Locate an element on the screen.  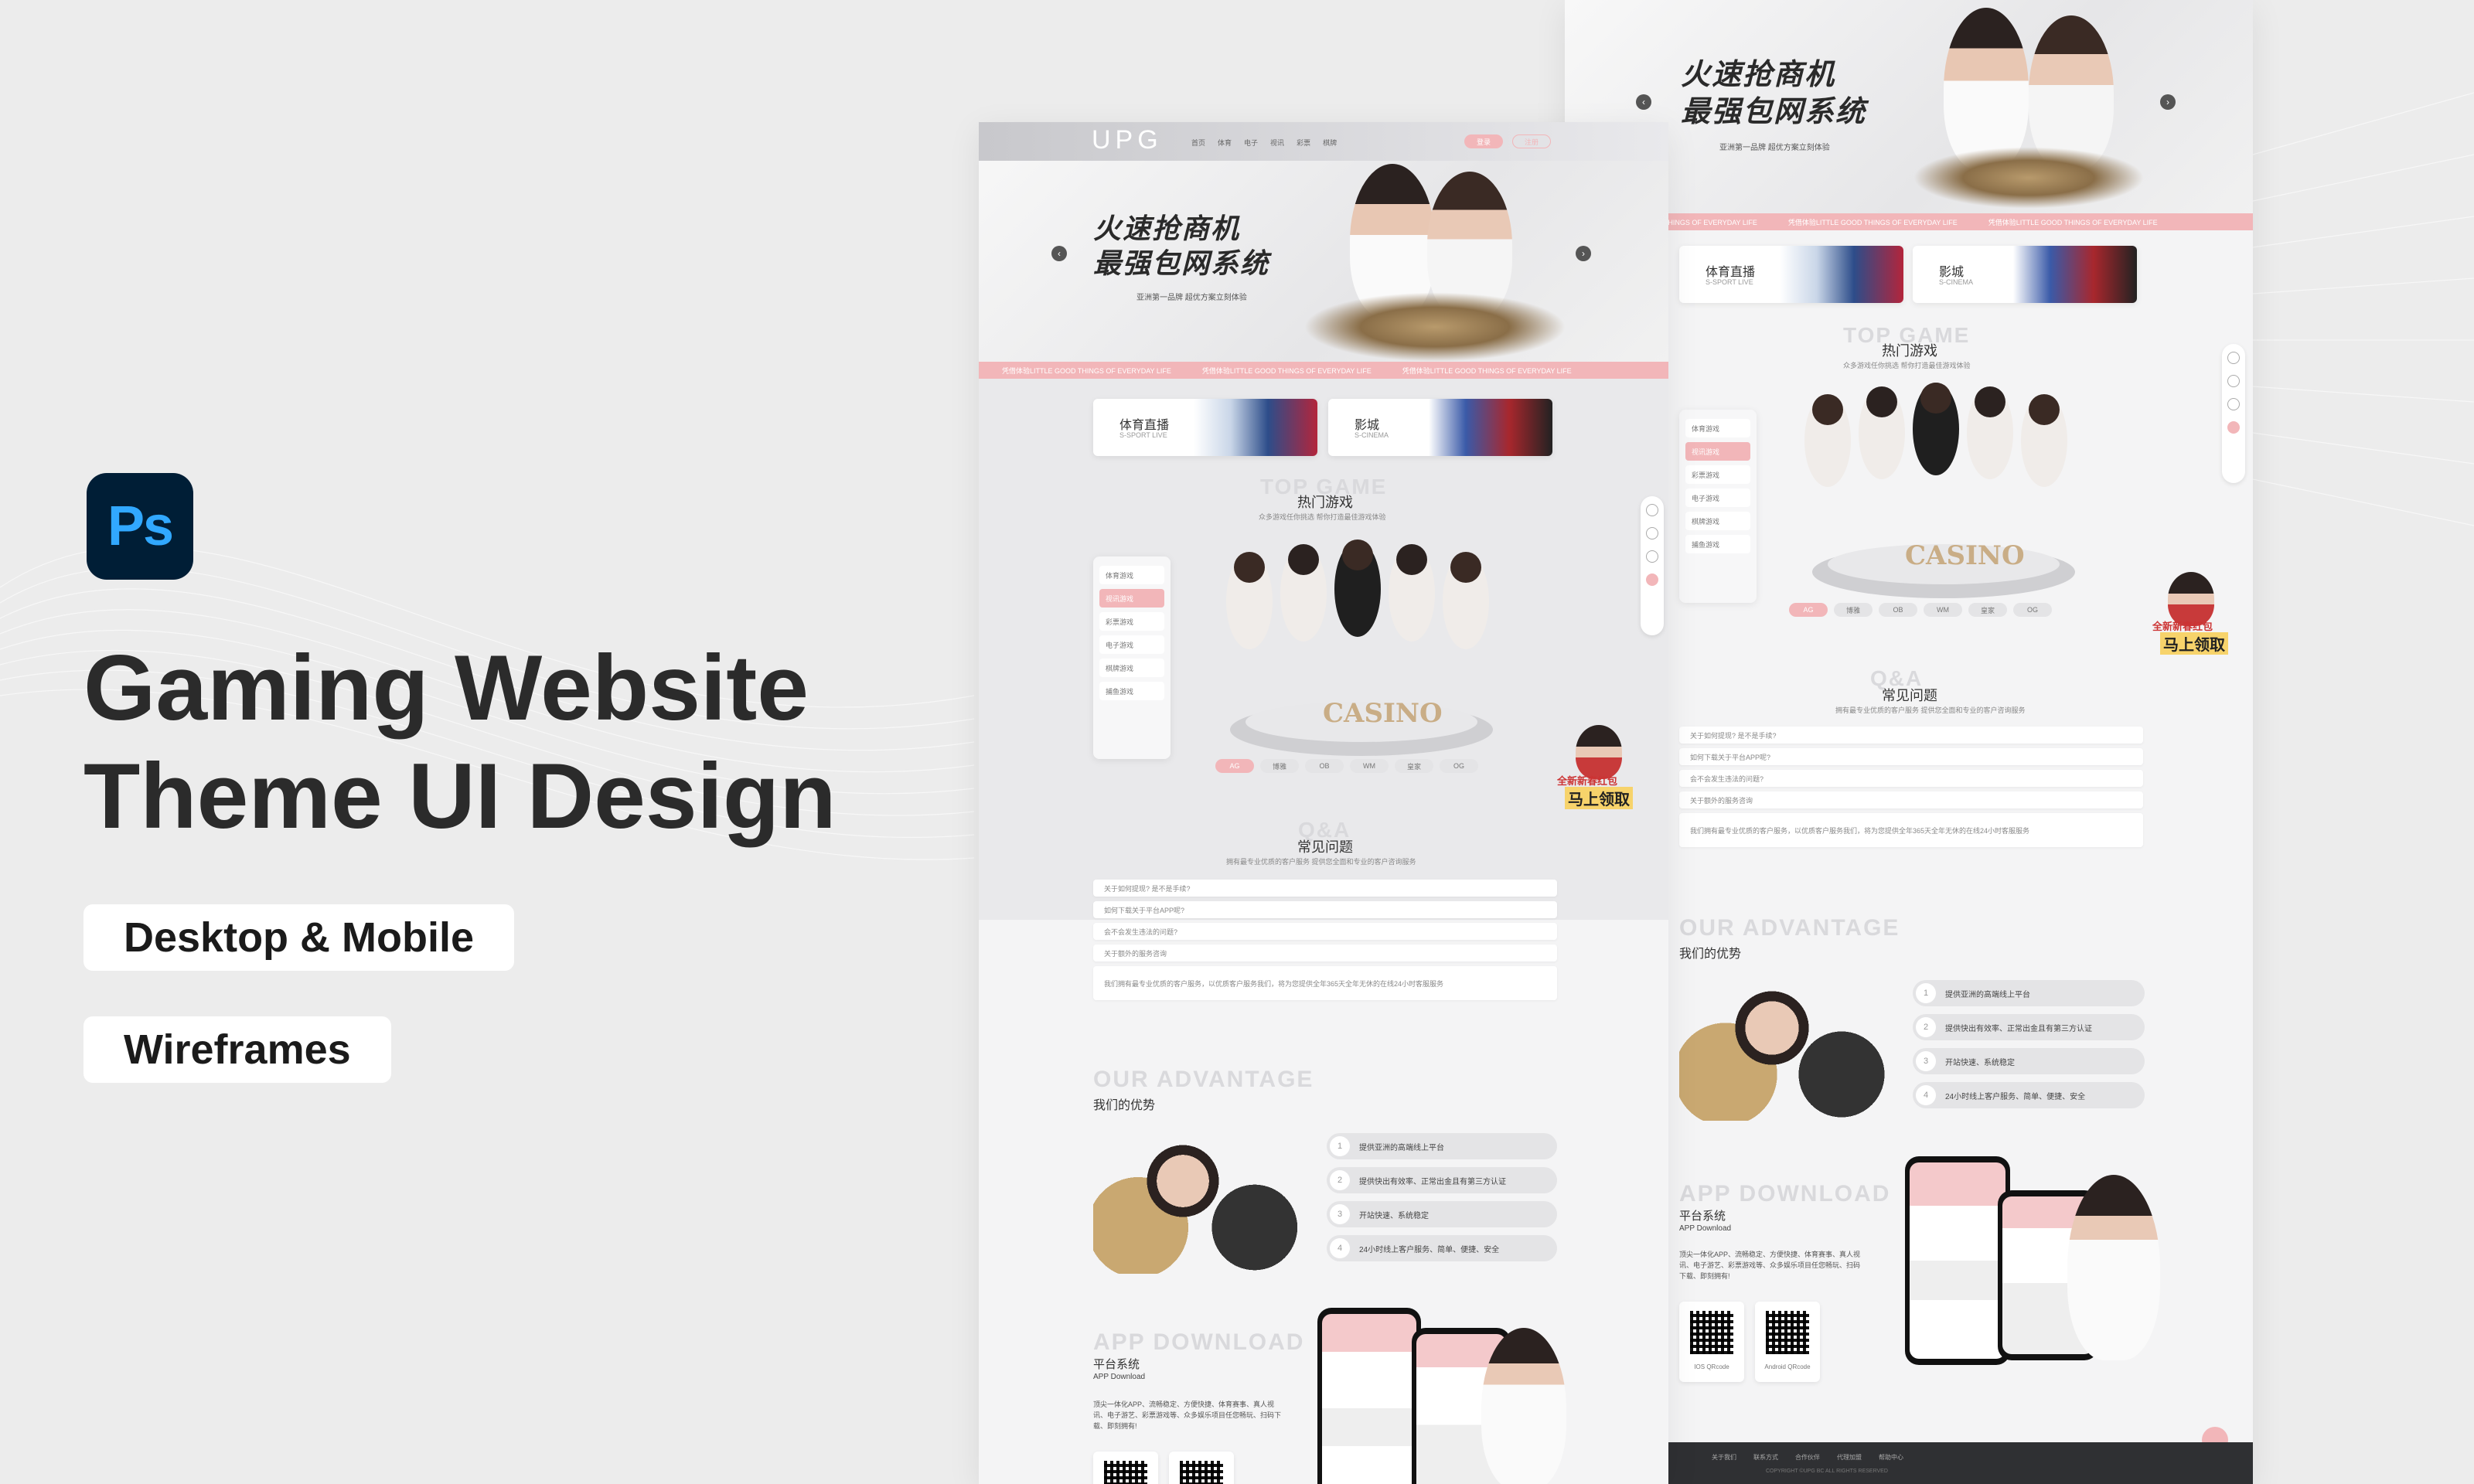
desktop-adv-text-3: 开站快速、系统稳定 is located at coordinates (1394, 1215).